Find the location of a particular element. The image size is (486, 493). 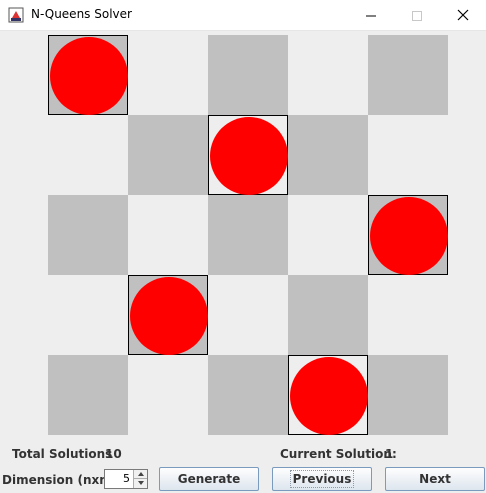

current-solution-value: 1 is located at coordinates (389, 454).